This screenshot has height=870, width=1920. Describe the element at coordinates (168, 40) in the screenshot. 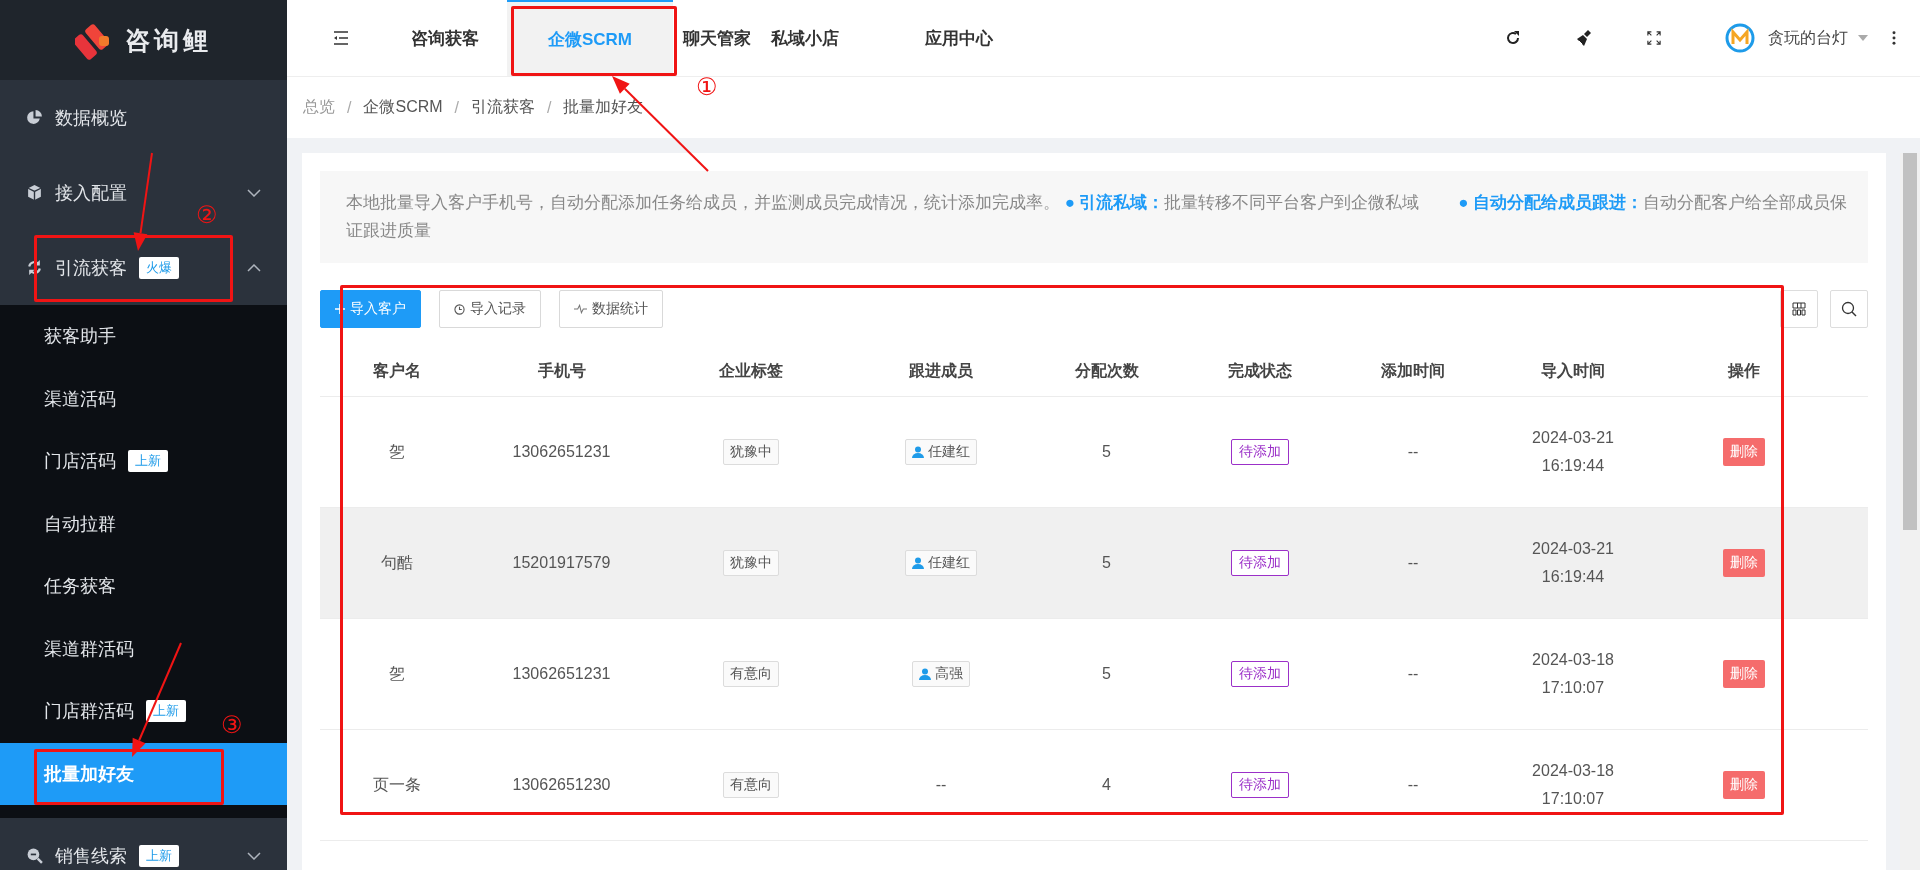

I see `logo-text: 咨询鲤` at that location.